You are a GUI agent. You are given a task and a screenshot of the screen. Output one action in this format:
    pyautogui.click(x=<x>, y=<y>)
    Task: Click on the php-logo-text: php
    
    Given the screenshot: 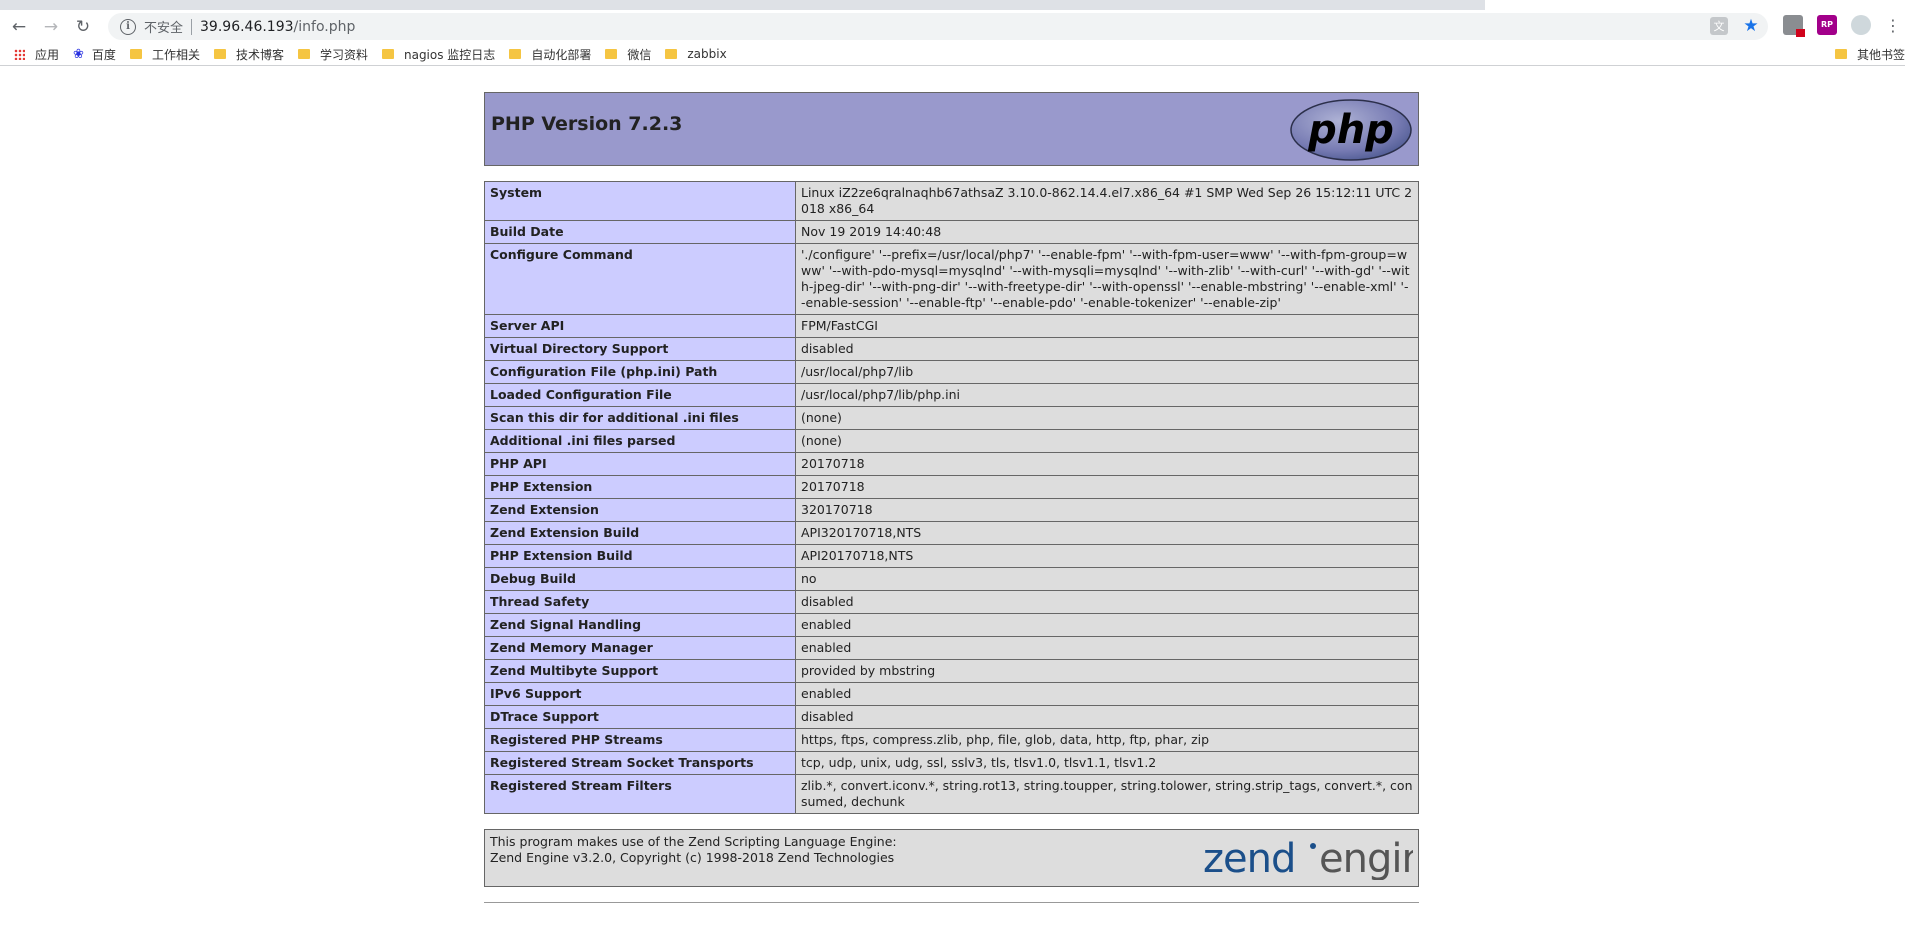 What is the action you would take?
    pyautogui.click(x=1350, y=130)
    